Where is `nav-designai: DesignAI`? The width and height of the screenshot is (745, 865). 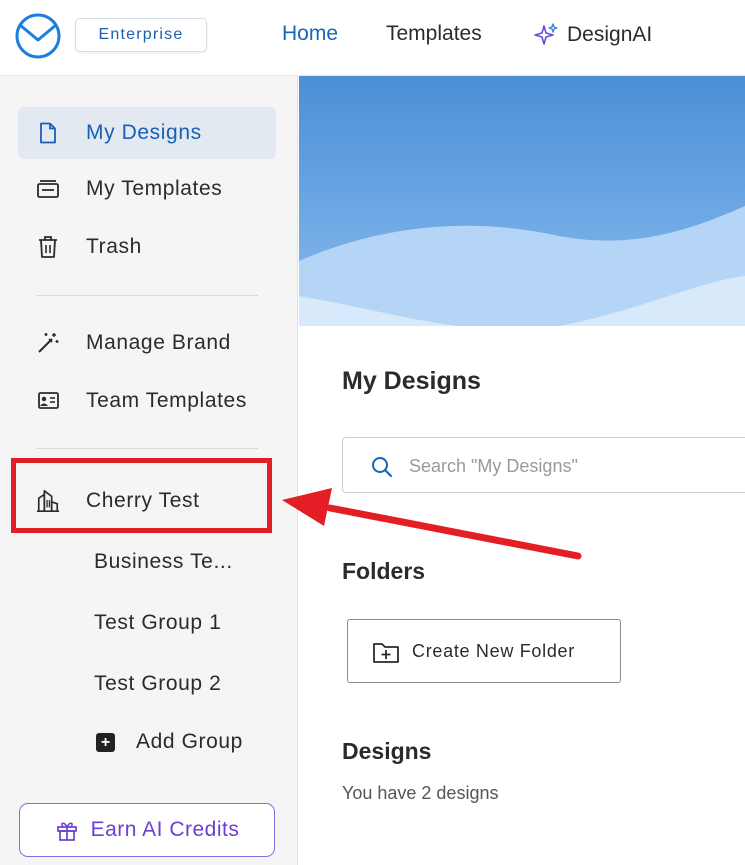 nav-designai: DesignAI is located at coordinates (592, 35).